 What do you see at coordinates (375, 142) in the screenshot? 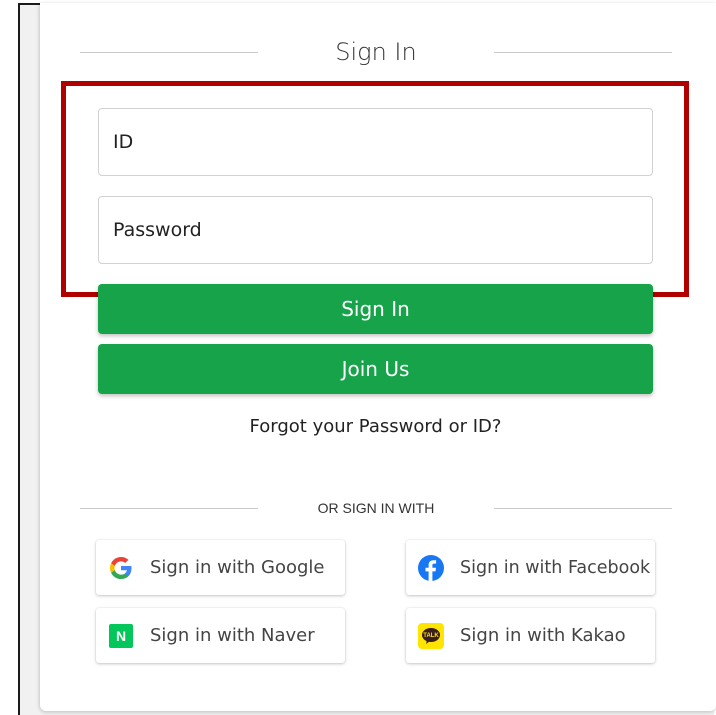
I see `id-field: ID` at bounding box center [375, 142].